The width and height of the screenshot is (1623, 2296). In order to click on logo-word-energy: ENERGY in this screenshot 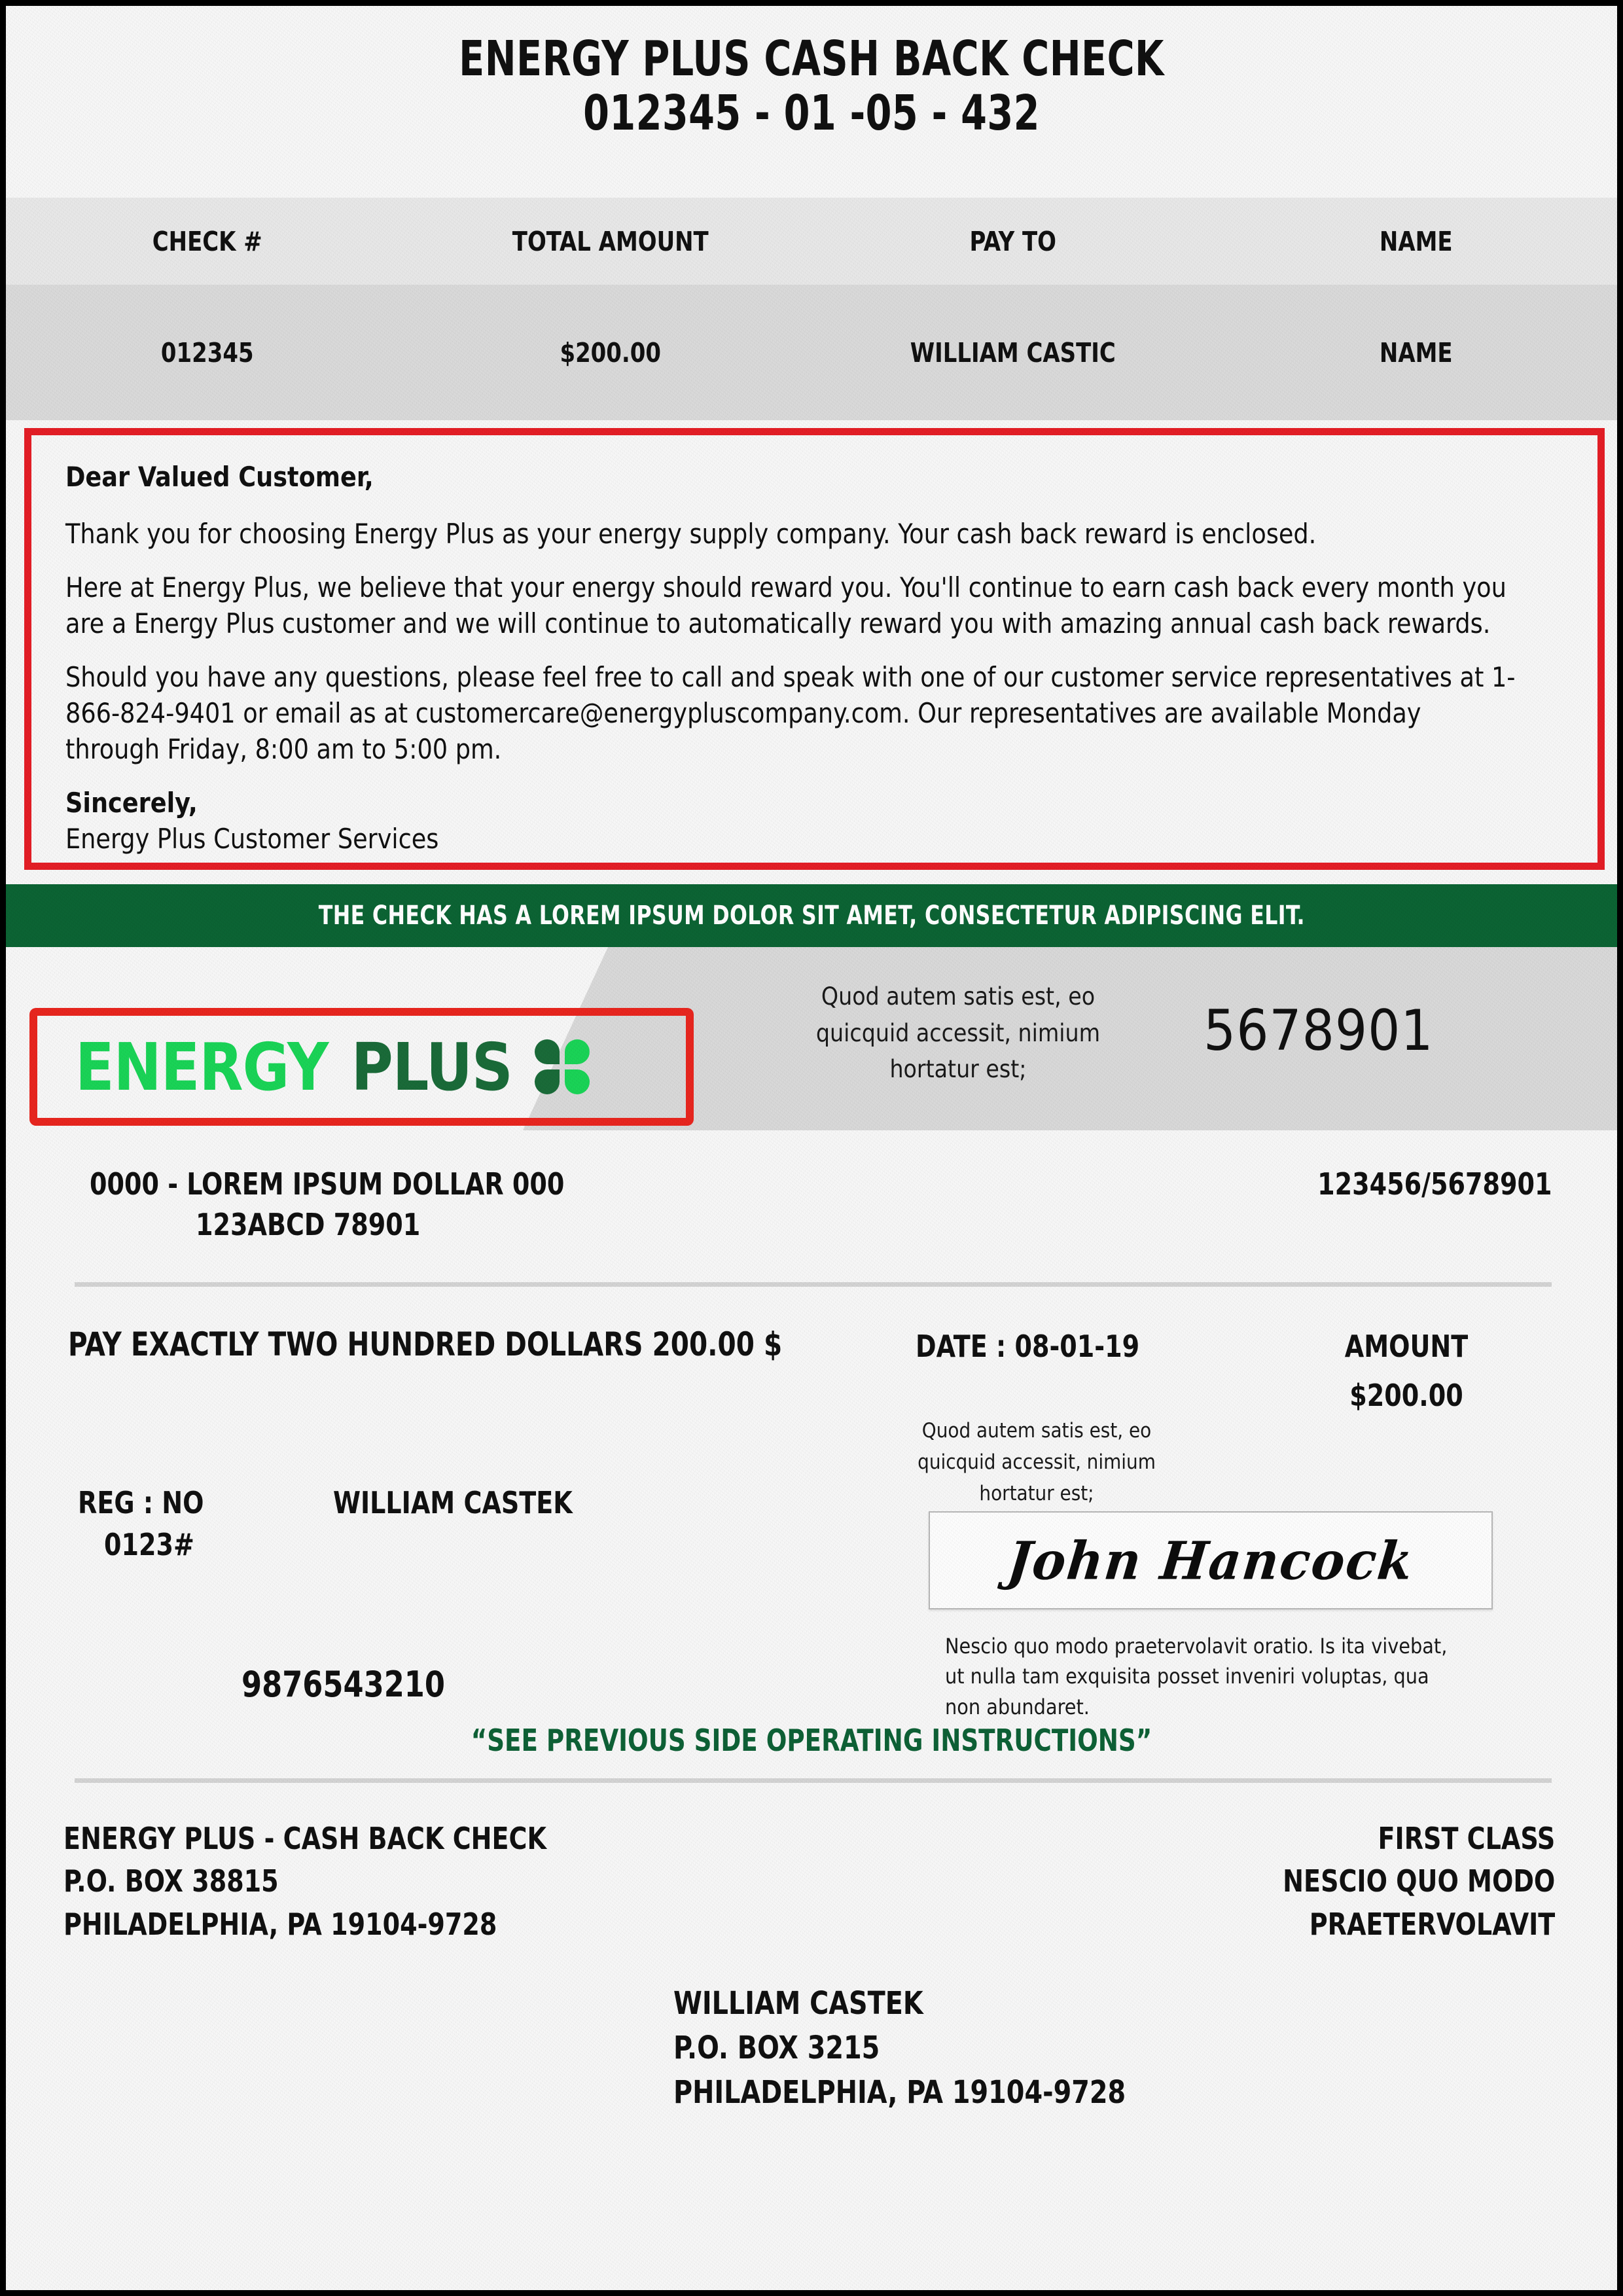, I will do `click(202, 1066)`.